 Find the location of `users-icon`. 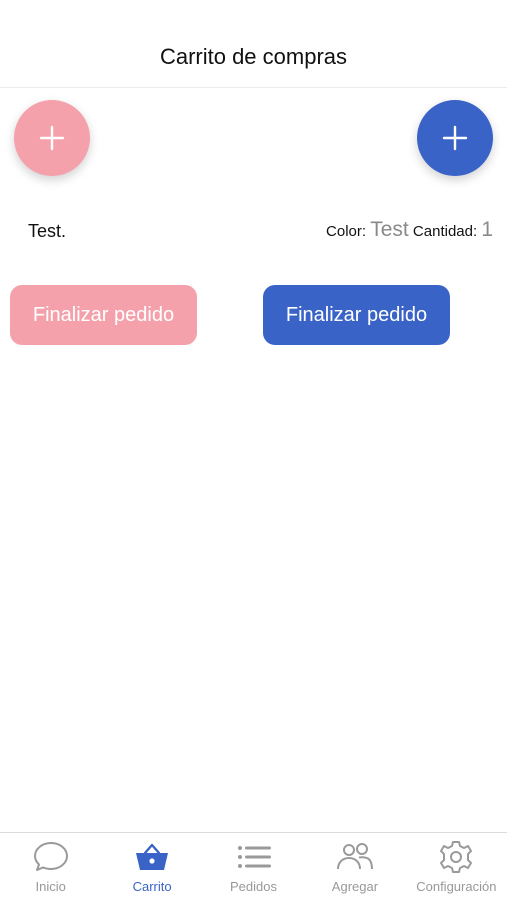

users-icon is located at coordinates (354, 856).